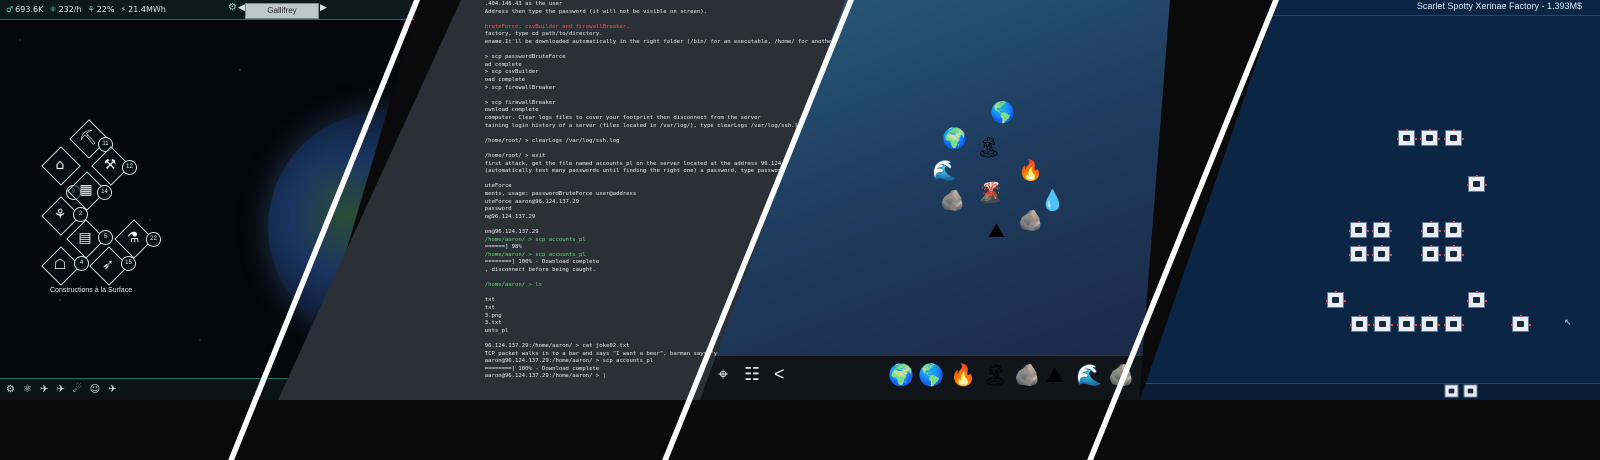  Describe the element at coordinates (996, 230) in the screenshot. I see `mountain-icon: ⛰` at that location.